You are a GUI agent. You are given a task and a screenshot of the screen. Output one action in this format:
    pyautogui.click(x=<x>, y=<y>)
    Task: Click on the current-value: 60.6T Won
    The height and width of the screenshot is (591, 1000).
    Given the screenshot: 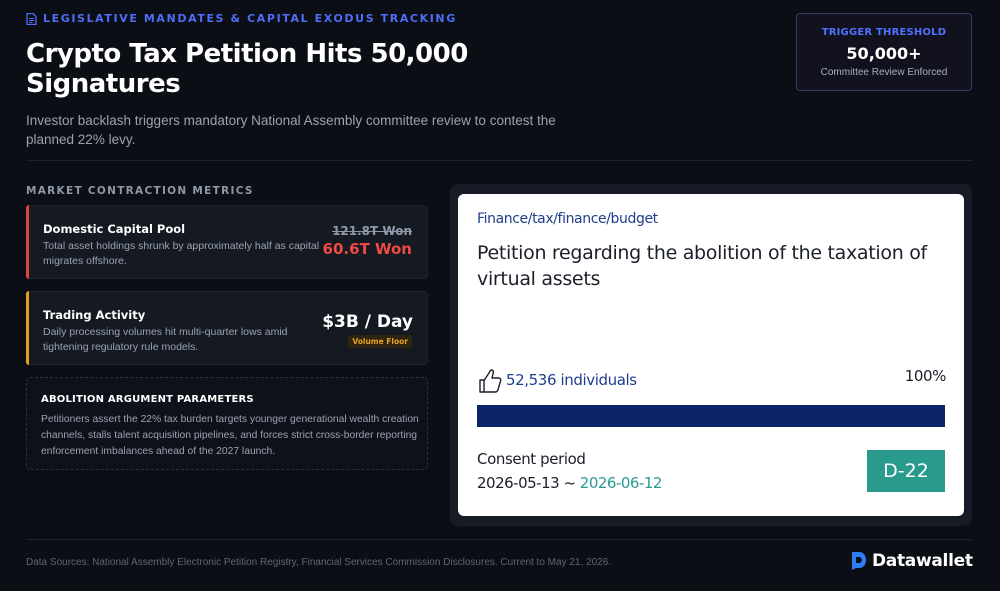 What is the action you would take?
    pyautogui.click(x=367, y=249)
    